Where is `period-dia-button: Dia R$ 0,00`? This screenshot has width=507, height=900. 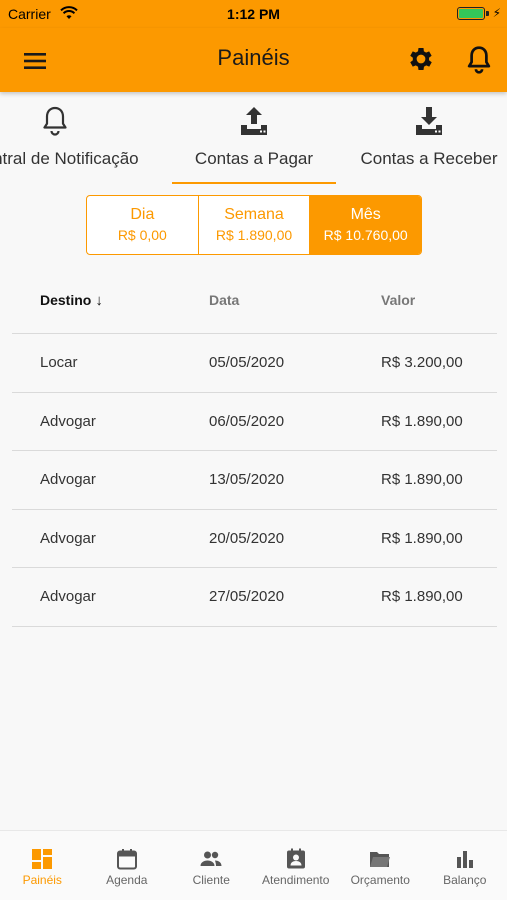
period-dia-button: Dia R$ 0,00 is located at coordinates (143, 225).